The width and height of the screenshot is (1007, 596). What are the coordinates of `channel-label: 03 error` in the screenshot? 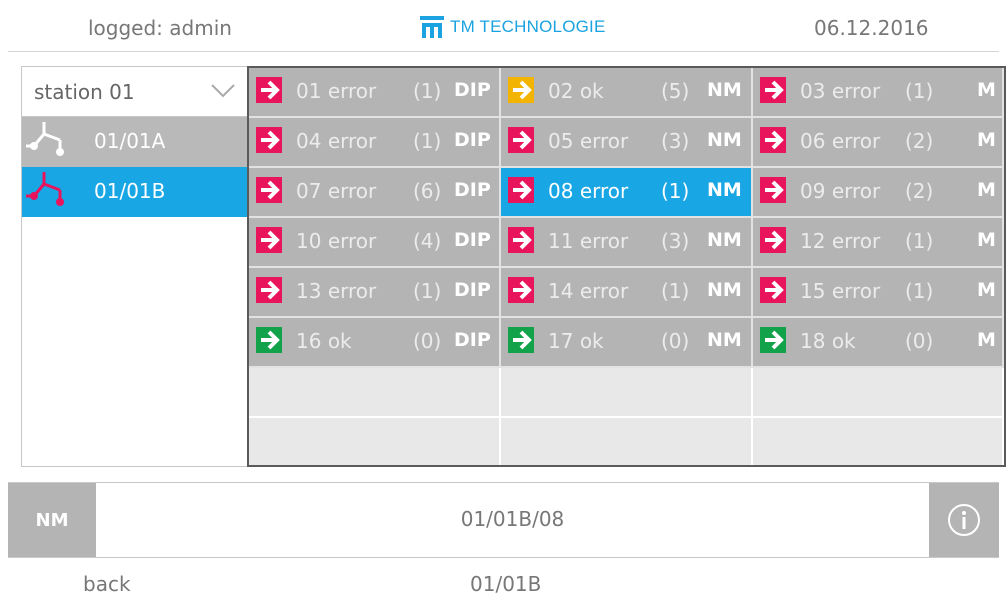 It's located at (840, 91).